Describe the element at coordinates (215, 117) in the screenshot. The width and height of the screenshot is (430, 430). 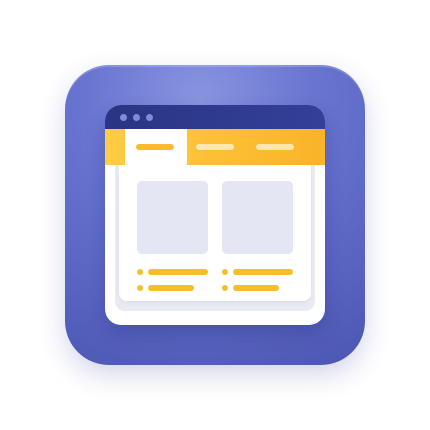
I see `window-titlebar` at that location.